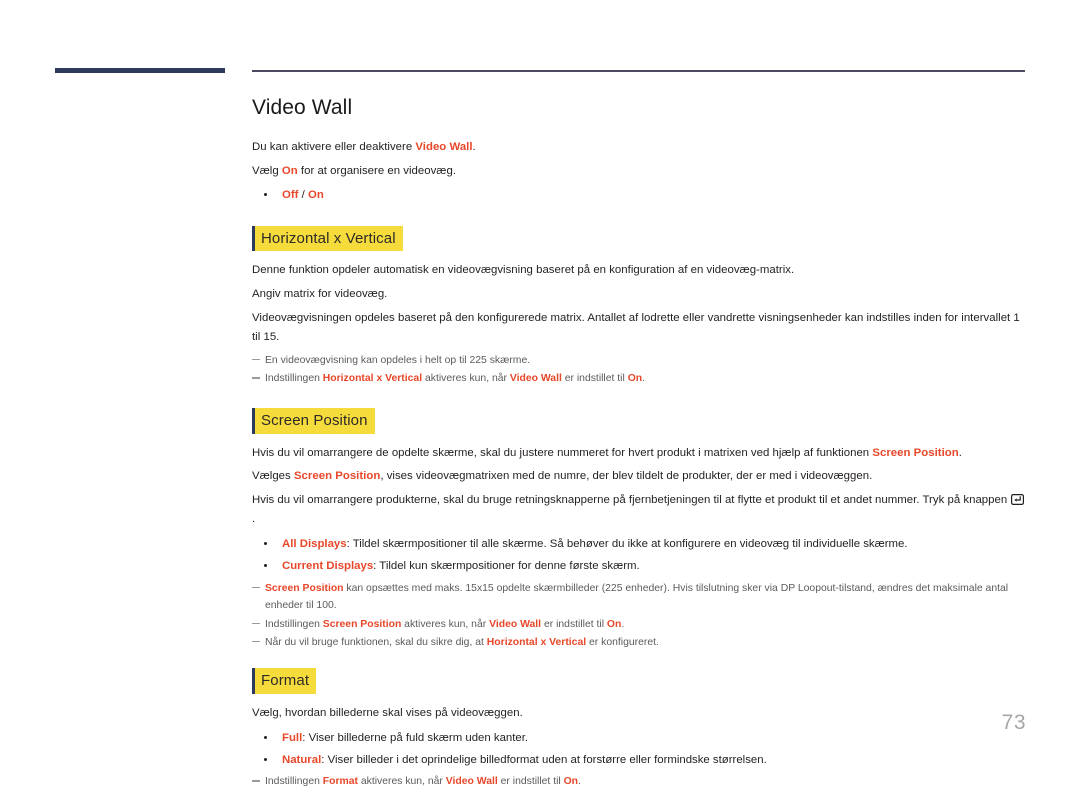 This screenshot has height=792, width=1080. Describe the element at coordinates (302, 107) in the screenshot. I see `page-title: Video Wall` at that location.